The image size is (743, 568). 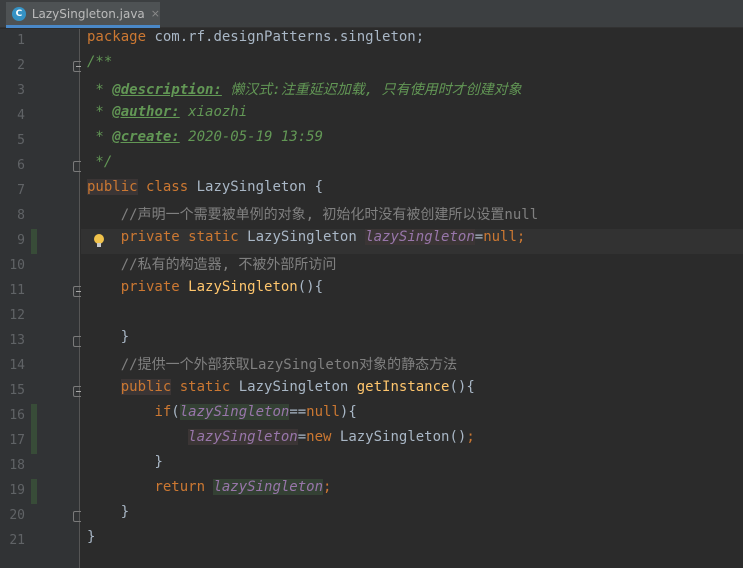 I want to click on tab-lazysingleton-java: C LazySingleton.java ×, so click(x=83, y=15).